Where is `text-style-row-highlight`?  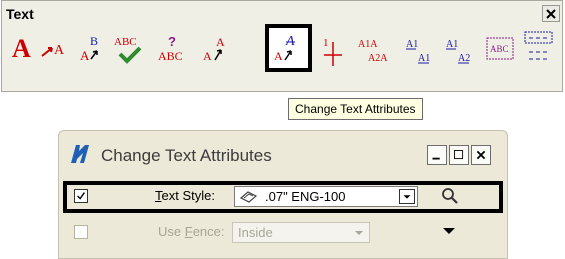
text-style-row-highlight is located at coordinates (283, 197).